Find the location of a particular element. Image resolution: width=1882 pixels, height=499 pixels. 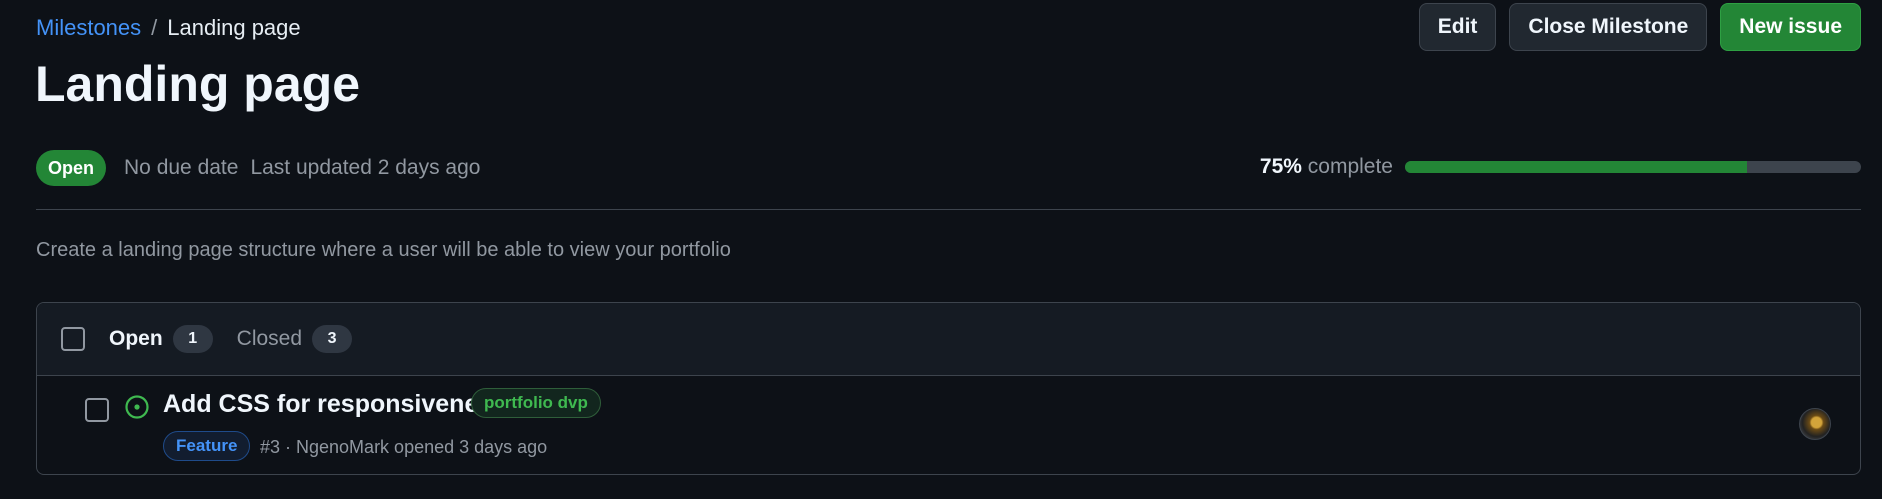

closed-filter-label: Closed is located at coordinates (269, 338).